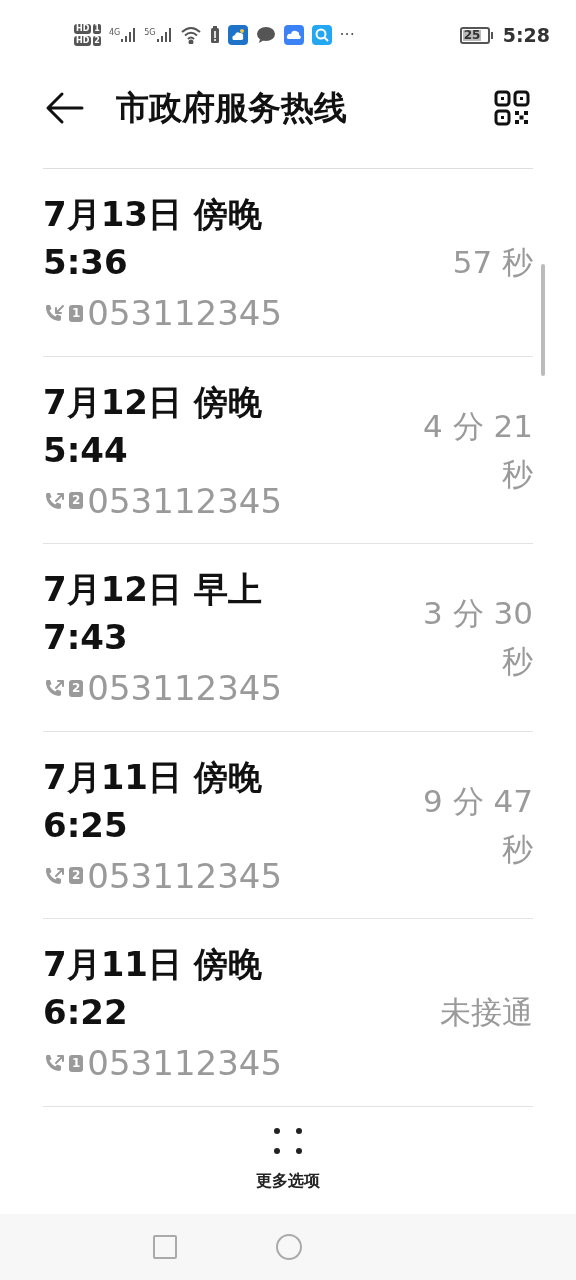 The image size is (576, 1280). Describe the element at coordinates (86, 450) in the screenshot. I see `call-time: 5:44` at that location.